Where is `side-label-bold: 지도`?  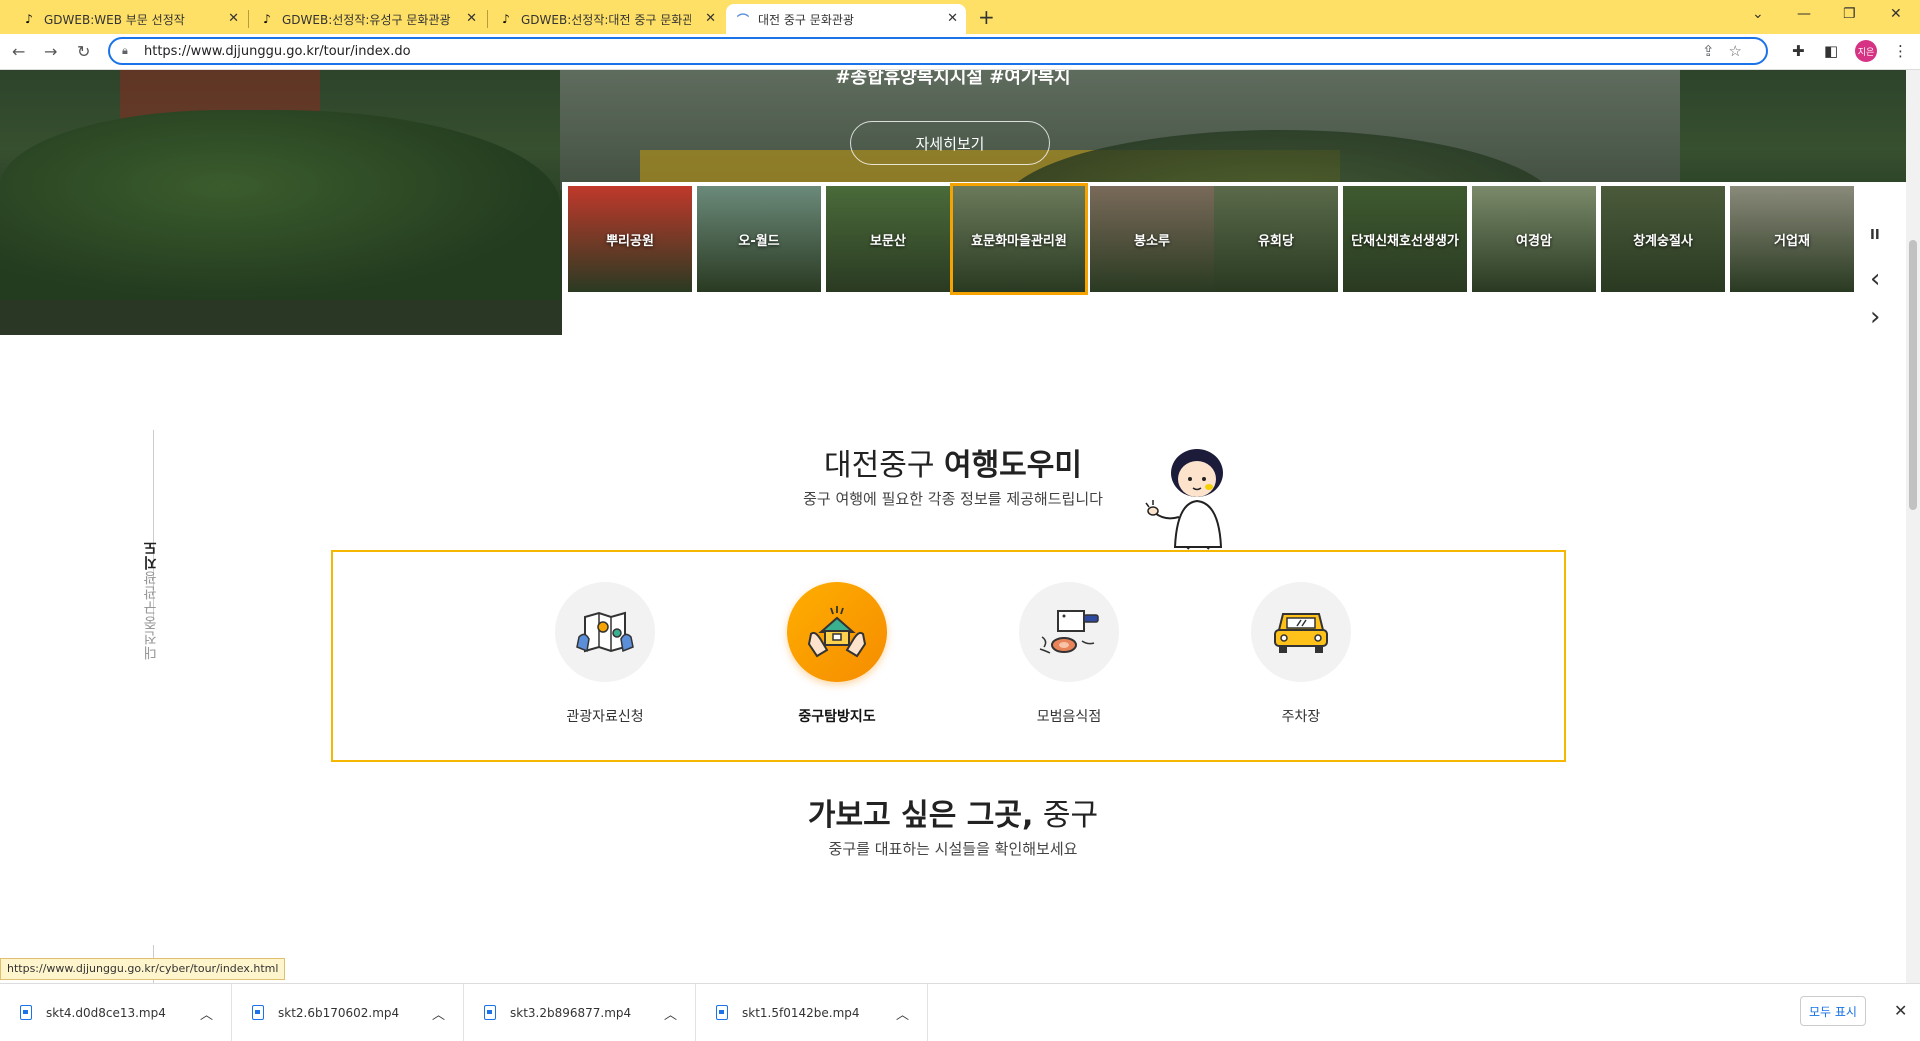 side-label-bold: 지도 is located at coordinates (151, 555).